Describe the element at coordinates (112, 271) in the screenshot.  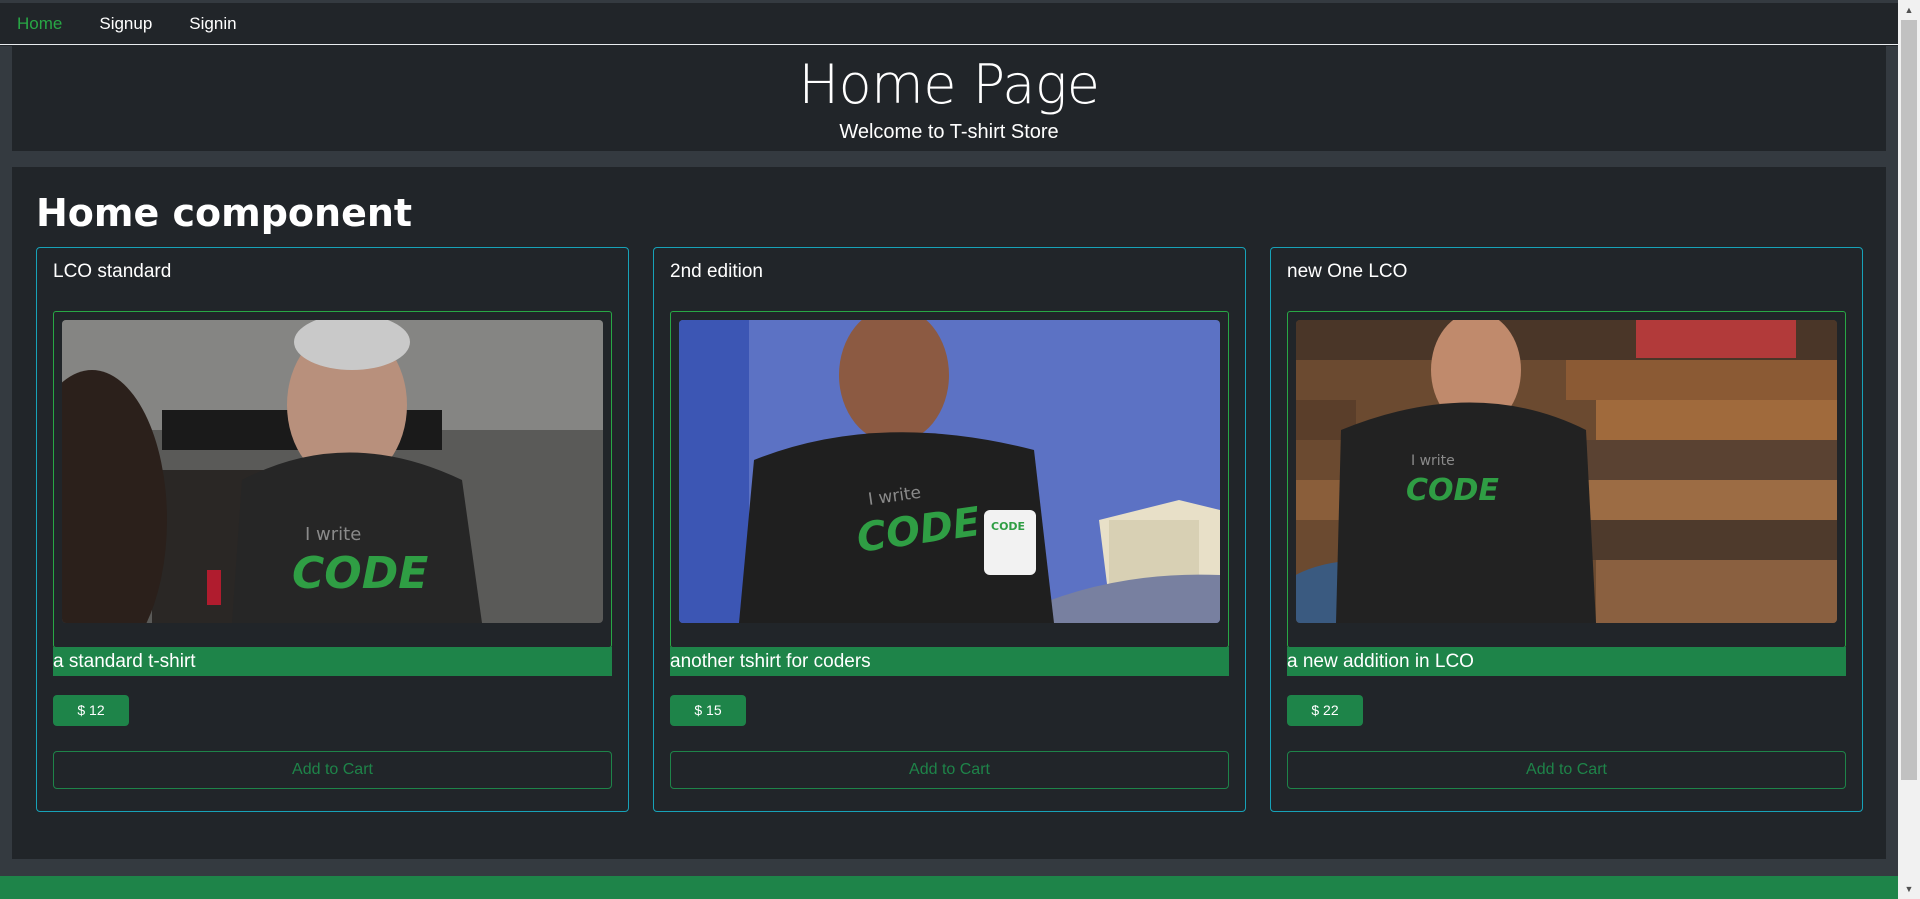
I see `product-title: LCO standard` at that location.